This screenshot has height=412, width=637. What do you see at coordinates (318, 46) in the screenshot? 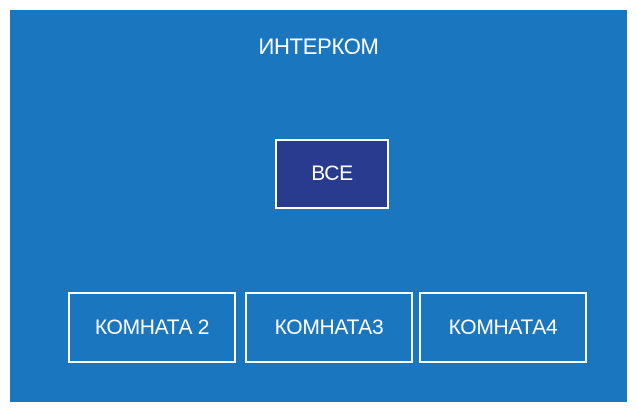
I see `page-title: ИНТЕРКОМ` at bounding box center [318, 46].